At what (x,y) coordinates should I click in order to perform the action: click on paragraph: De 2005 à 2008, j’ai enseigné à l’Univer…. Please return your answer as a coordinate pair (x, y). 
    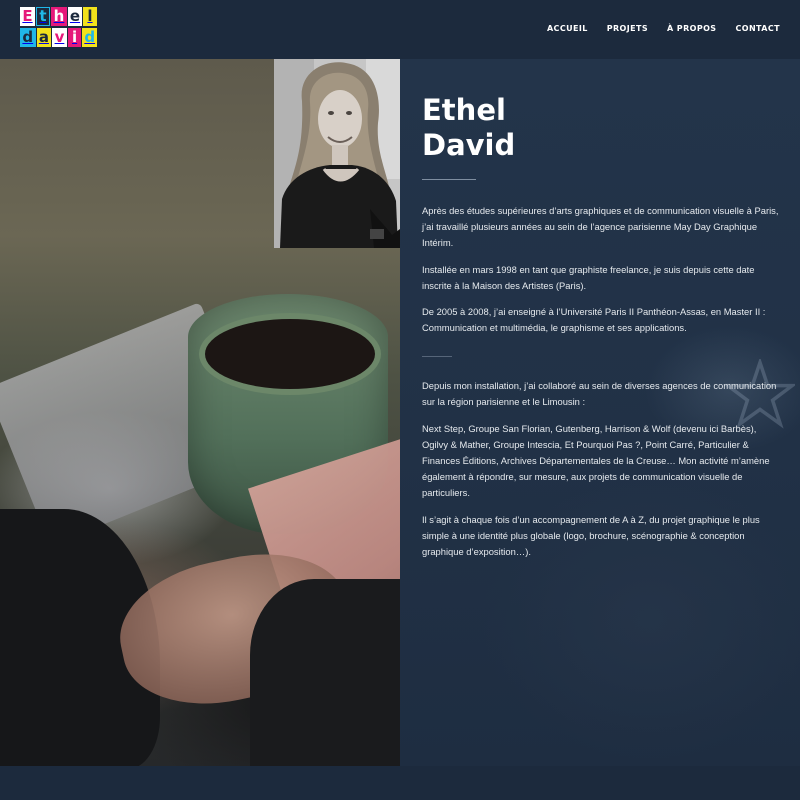
    Looking at the image, I should click on (594, 319).